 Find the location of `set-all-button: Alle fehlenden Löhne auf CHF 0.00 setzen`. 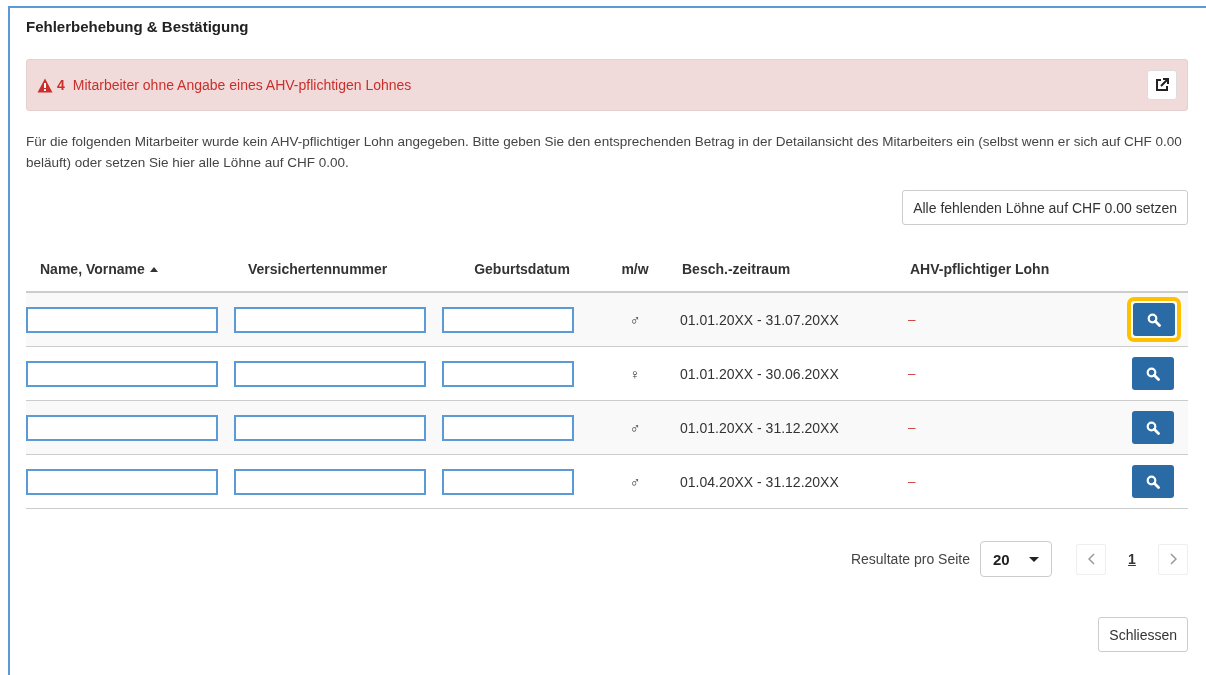

set-all-button: Alle fehlenden Löhne auf CHF 0.00 setzen is located at coordinates (1045, 207).